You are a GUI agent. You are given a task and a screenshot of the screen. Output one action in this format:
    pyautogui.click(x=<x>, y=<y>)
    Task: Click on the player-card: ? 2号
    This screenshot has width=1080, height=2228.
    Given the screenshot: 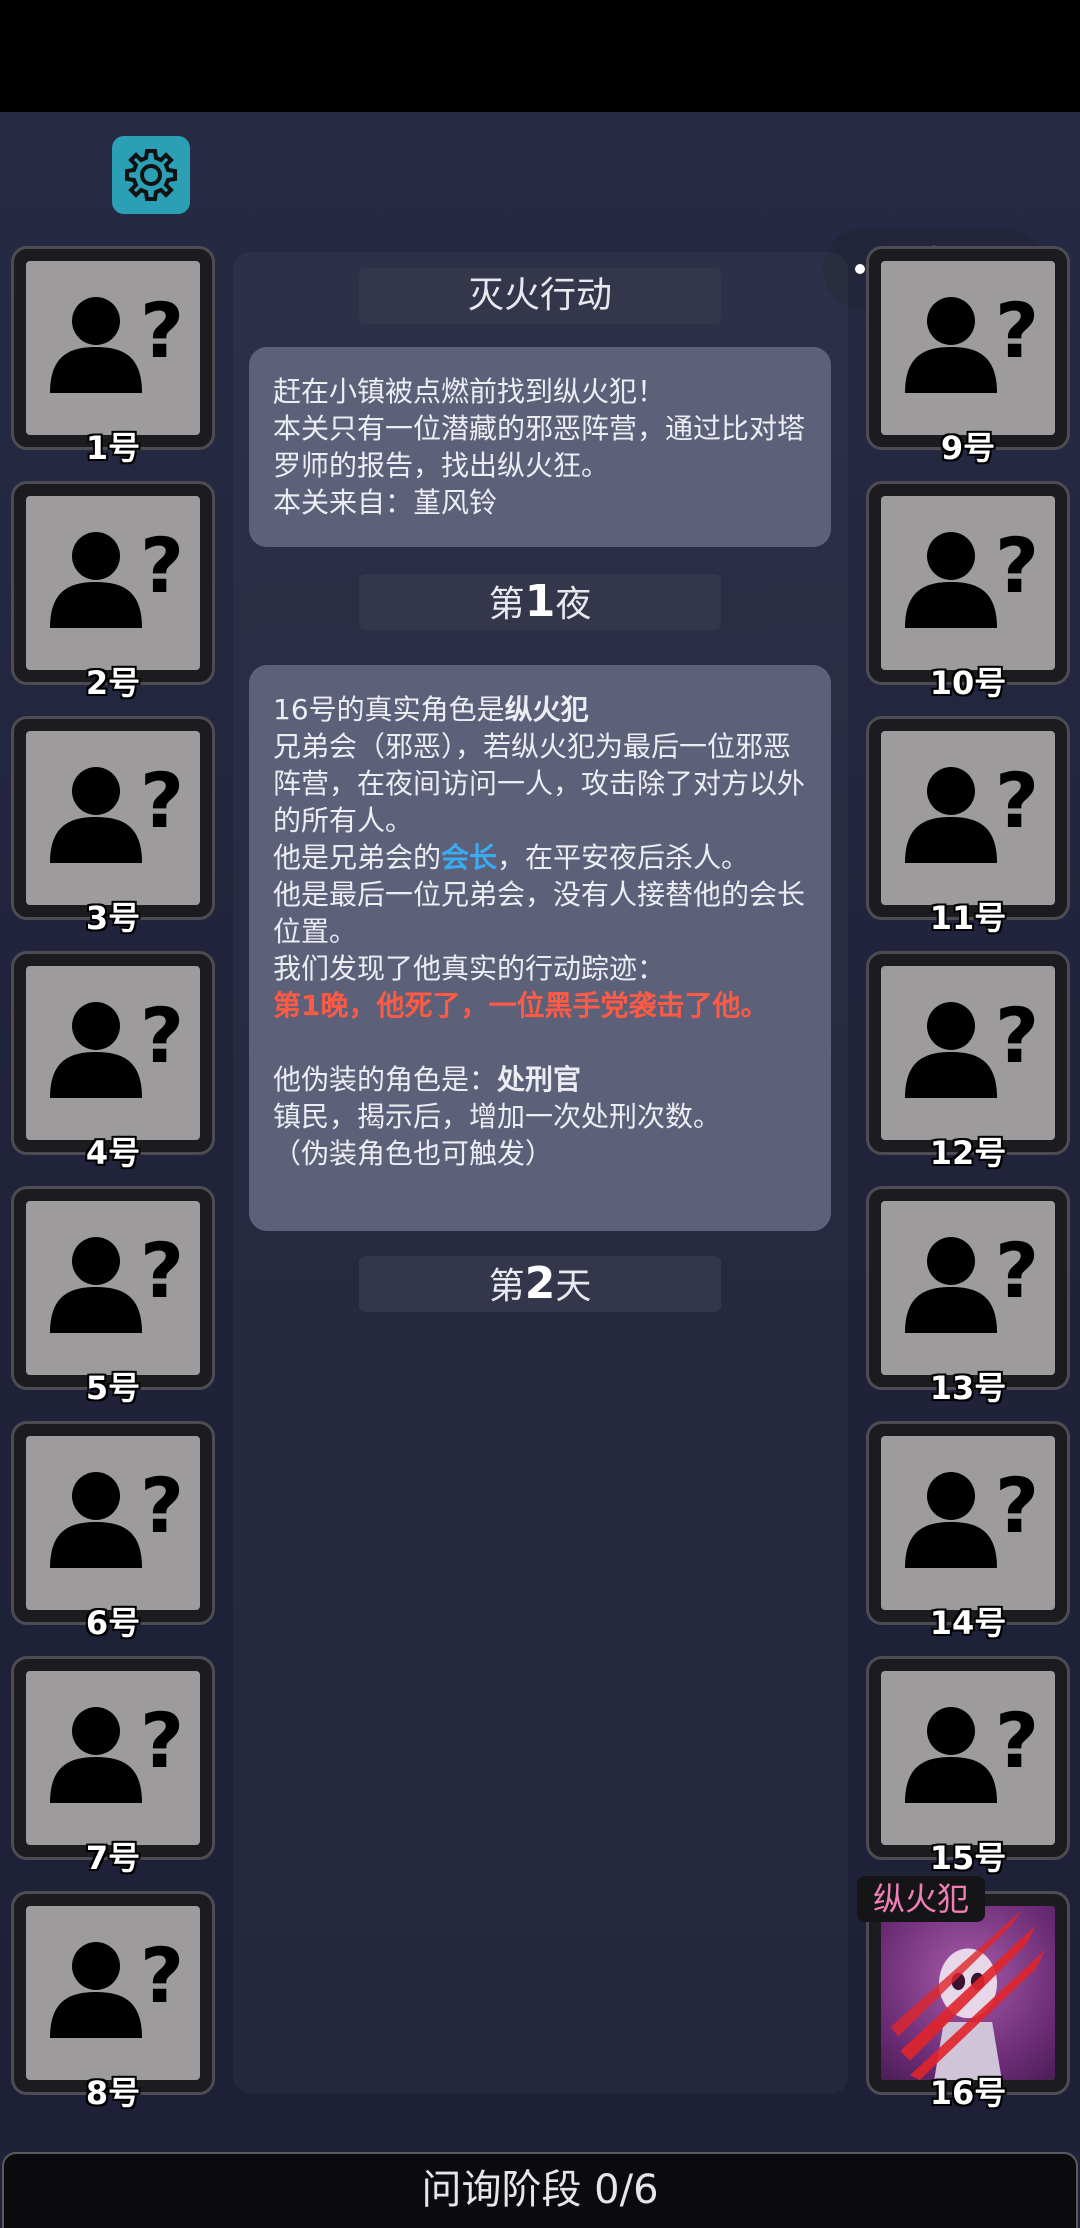 What is the action you would take?
    pyautogui.click(x=113, y=591)
    